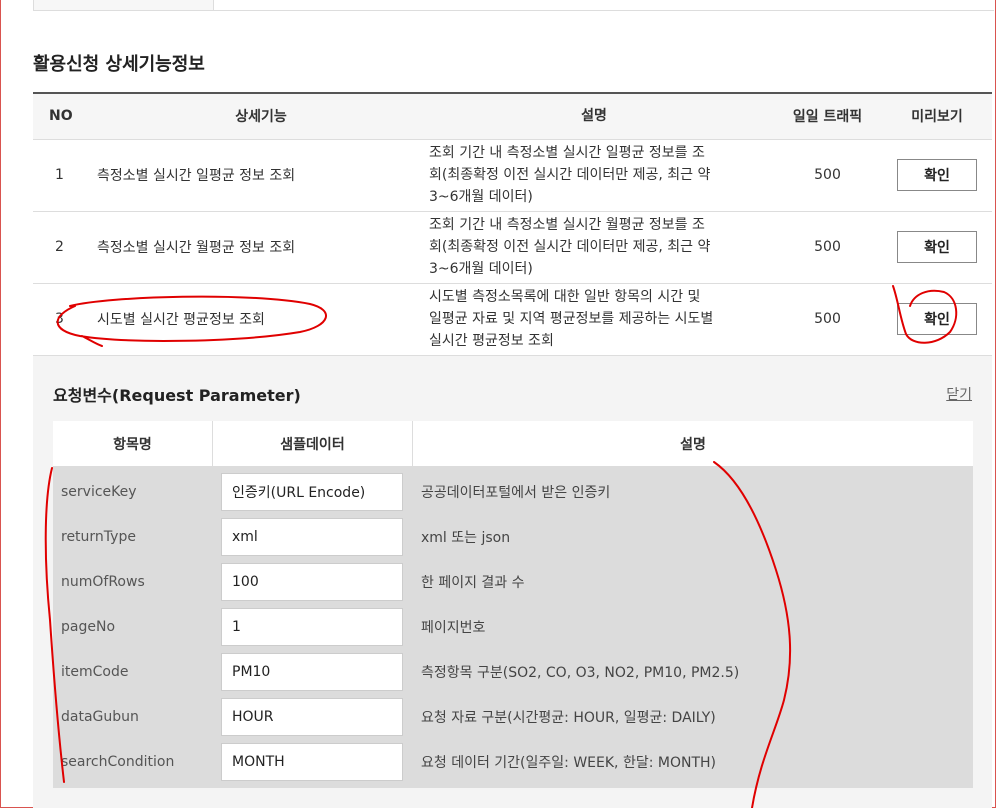 This screenshot has height=808, width=996. Describe the element at coordinates (571, 319) in the screenshot. I see `description-line: 일평균 자료 및 지역 평균정보를 제공하는 시도별` at that location.